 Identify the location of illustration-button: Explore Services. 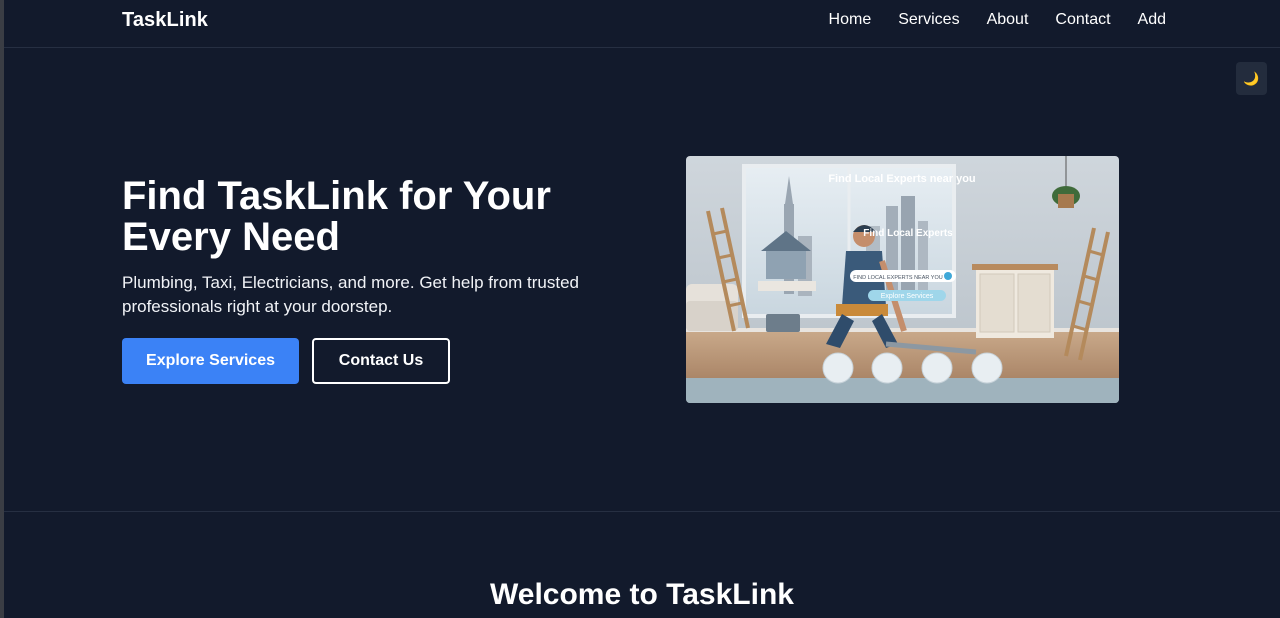
(907, 296).